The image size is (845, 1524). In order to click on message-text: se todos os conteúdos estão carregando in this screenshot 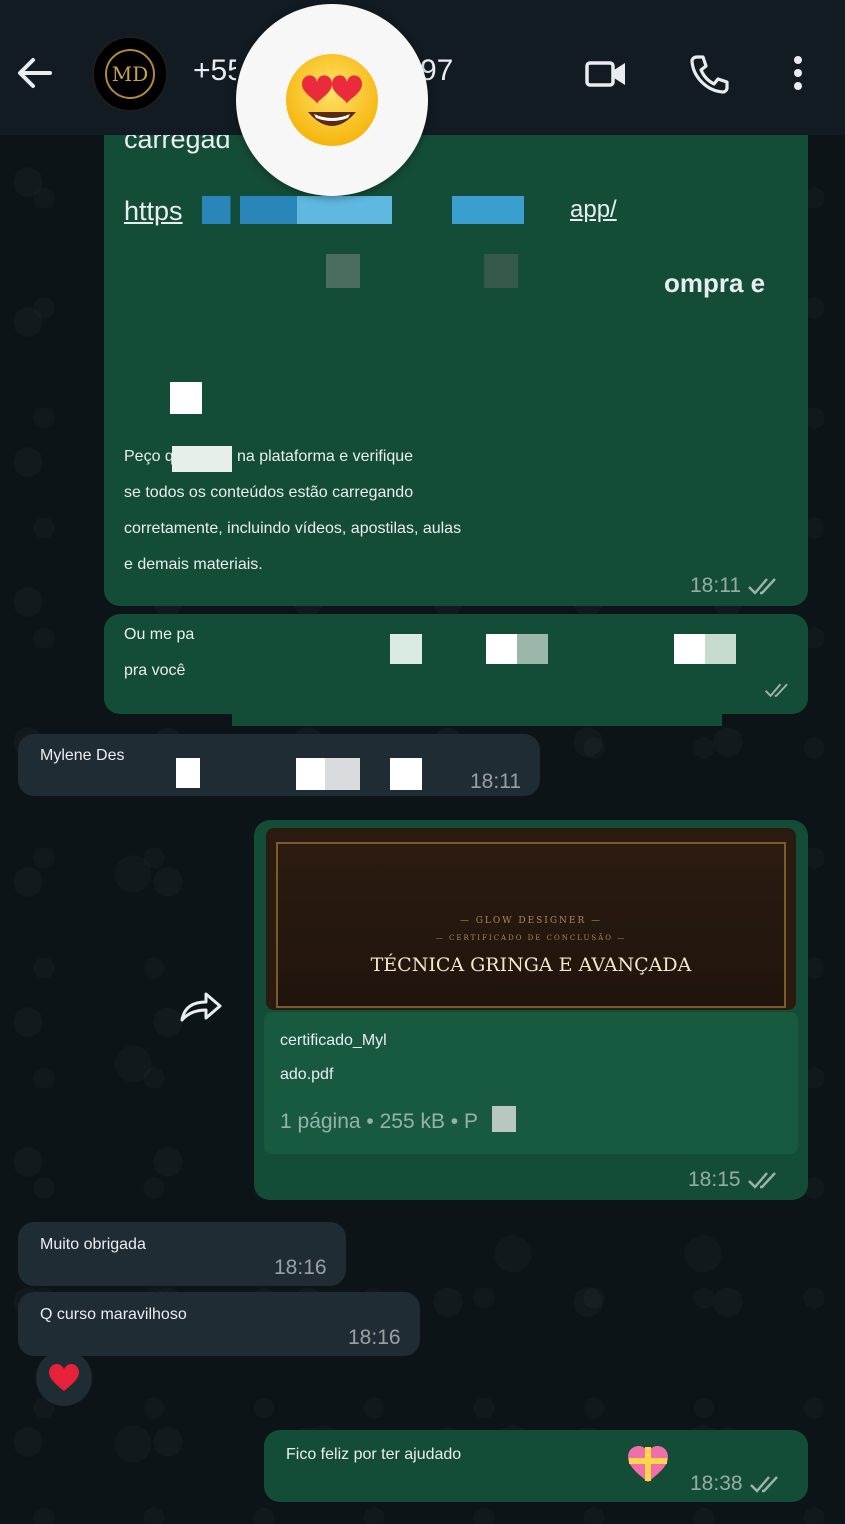, I will do `click(269, 492)`.